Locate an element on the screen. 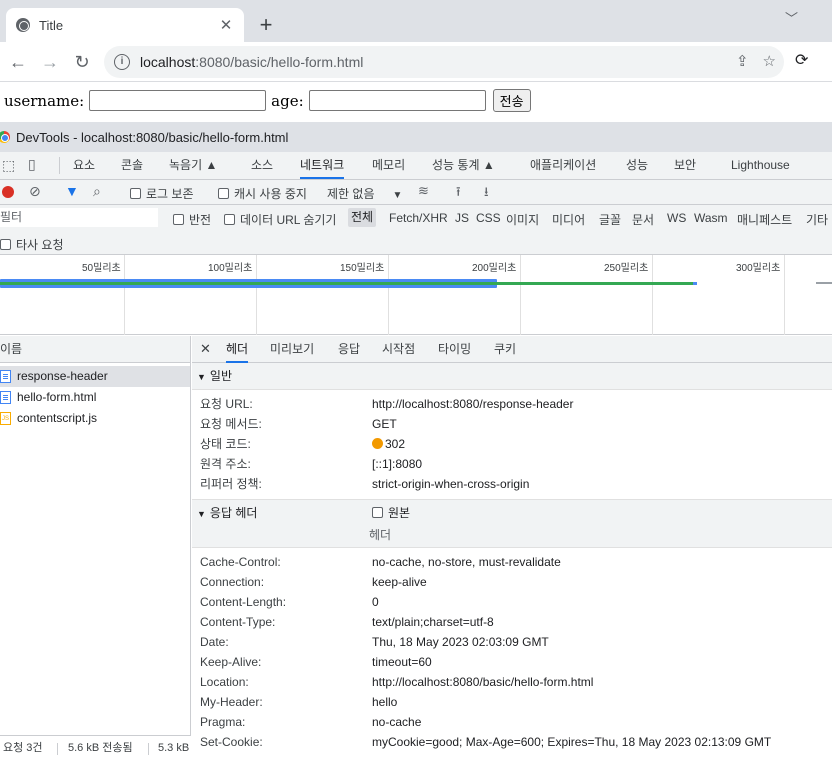 This screenshot has width=832, height=761. filter-type-doc: 문서 is located at coordinates (643, 219).